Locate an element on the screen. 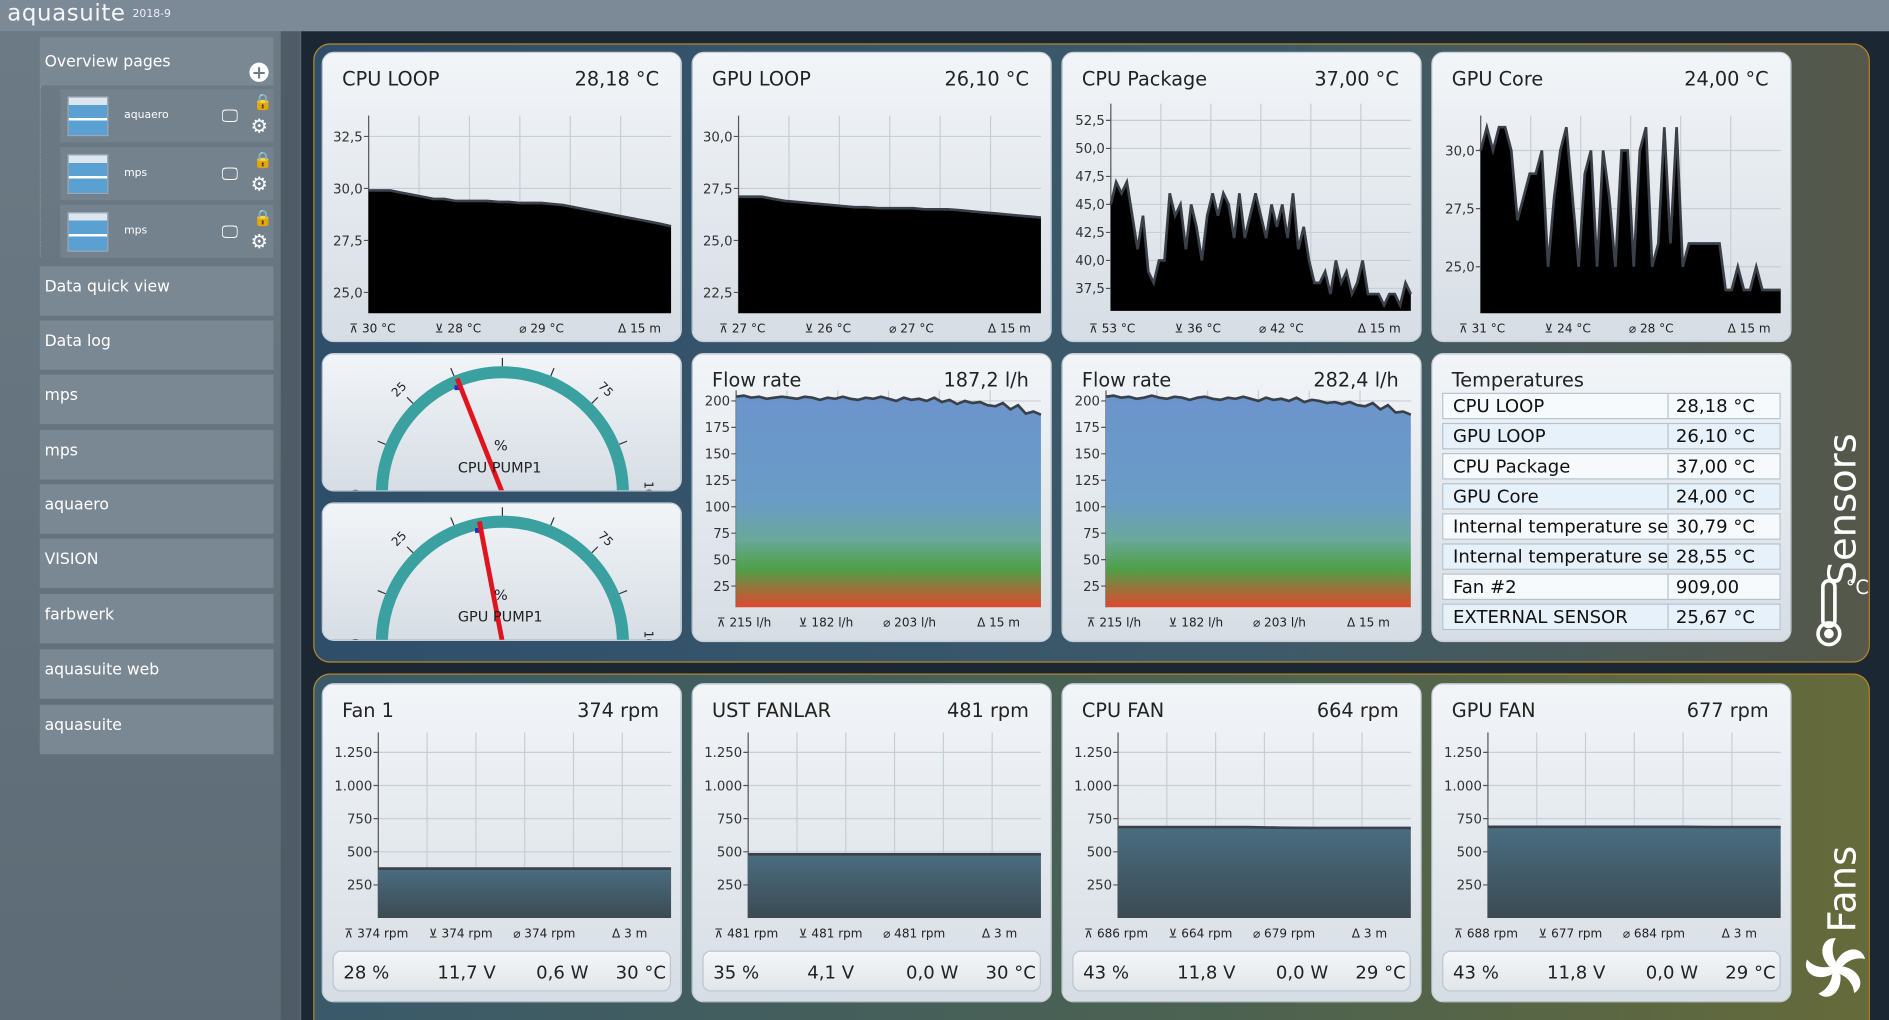  table-row: Internal temperature sensor 28,55 °C is located at coordinates (1611, 556).